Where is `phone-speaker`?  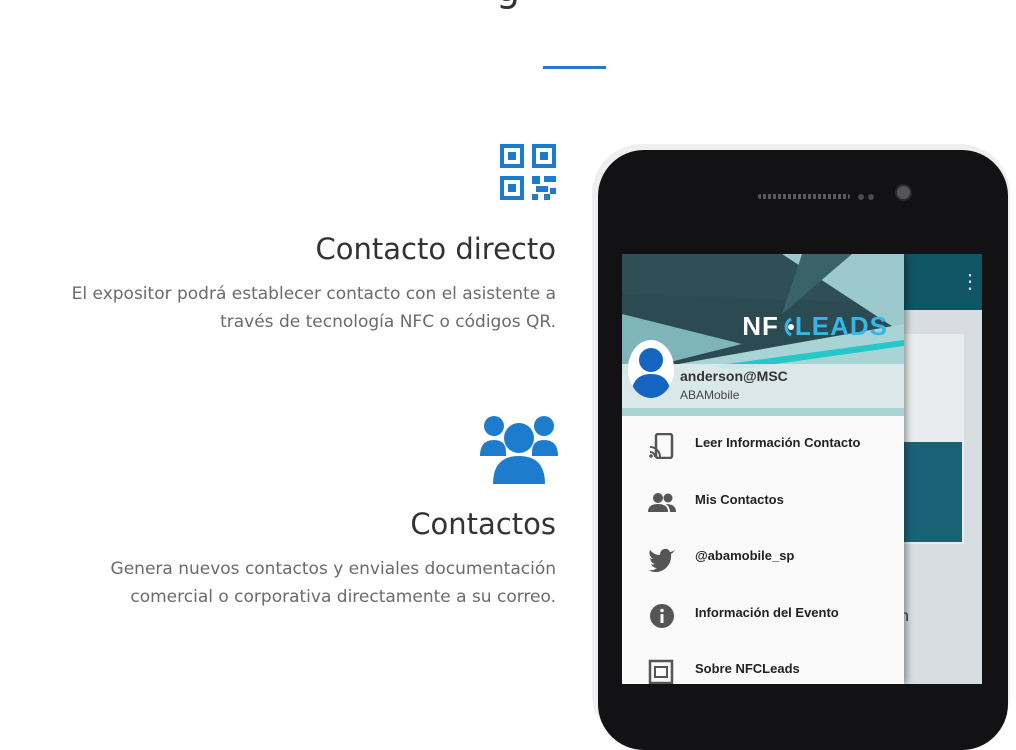 phone-speaker is located at coordinates (804, 196).